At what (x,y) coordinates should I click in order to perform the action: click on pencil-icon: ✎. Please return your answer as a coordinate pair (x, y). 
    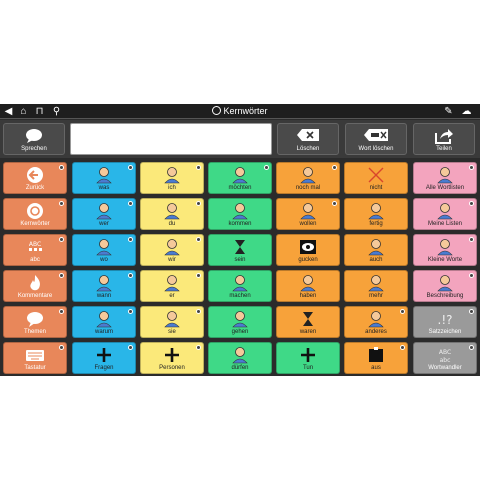
    Looking at the image, I should click on (448, 111).